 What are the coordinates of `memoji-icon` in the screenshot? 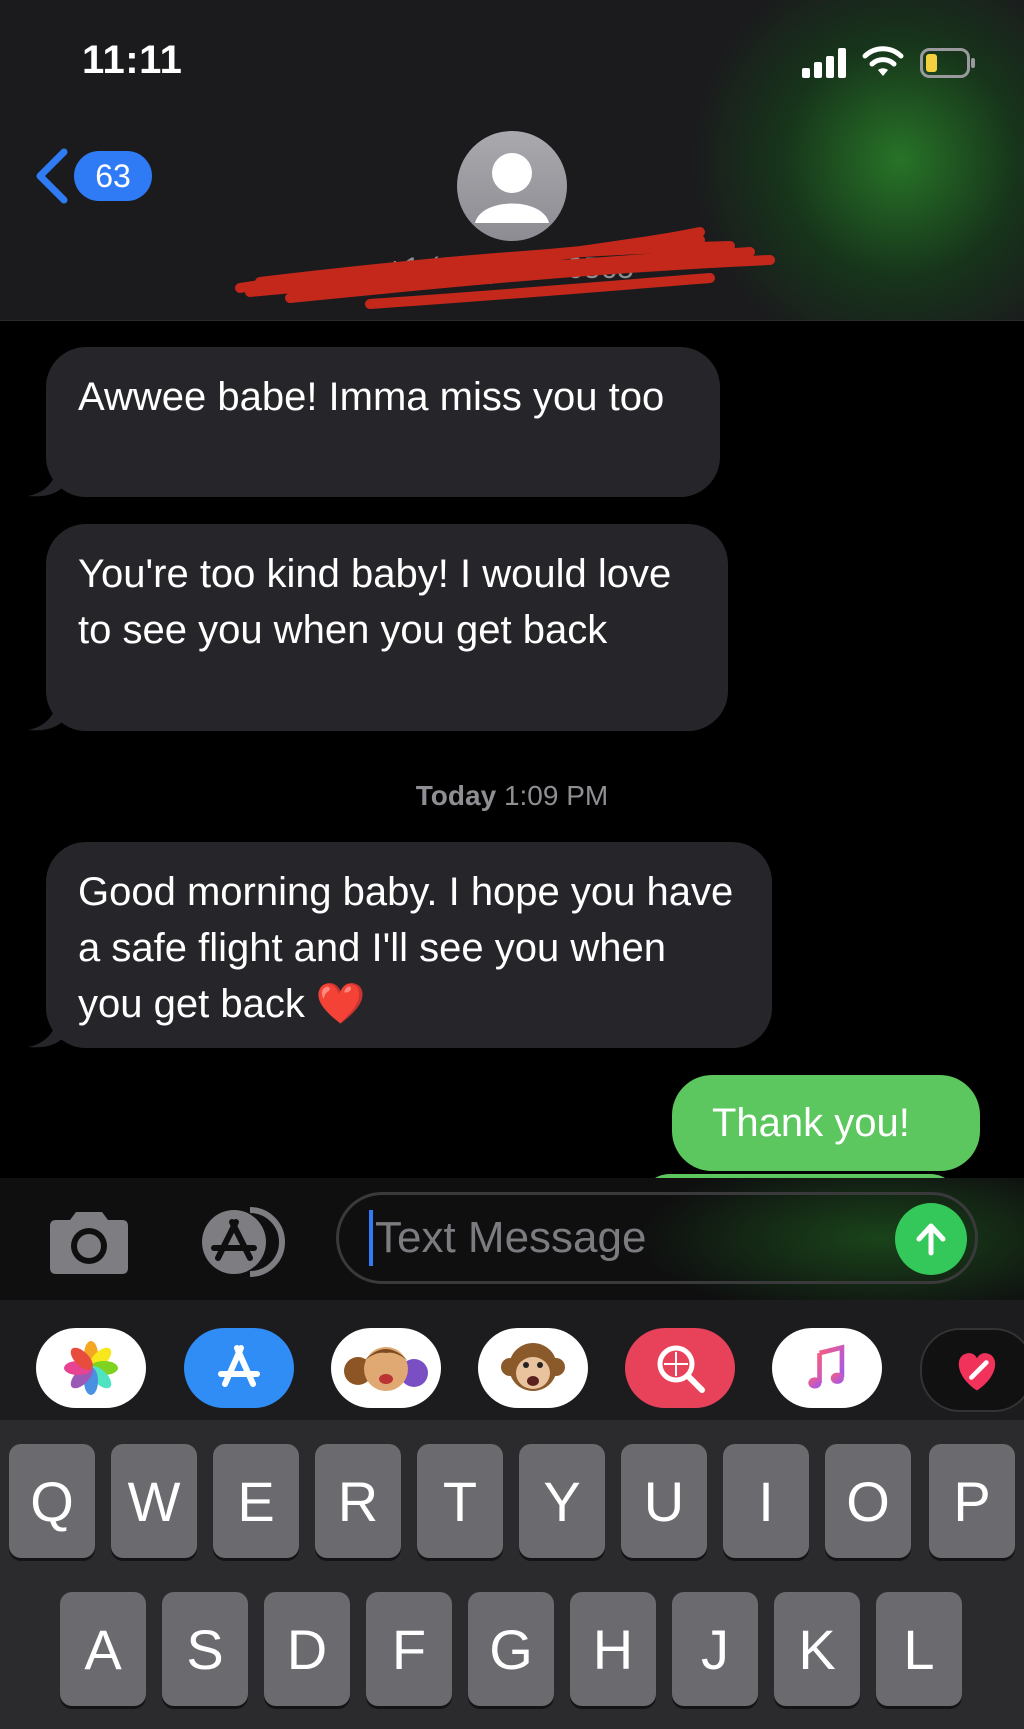 It's located at (386, 1368).